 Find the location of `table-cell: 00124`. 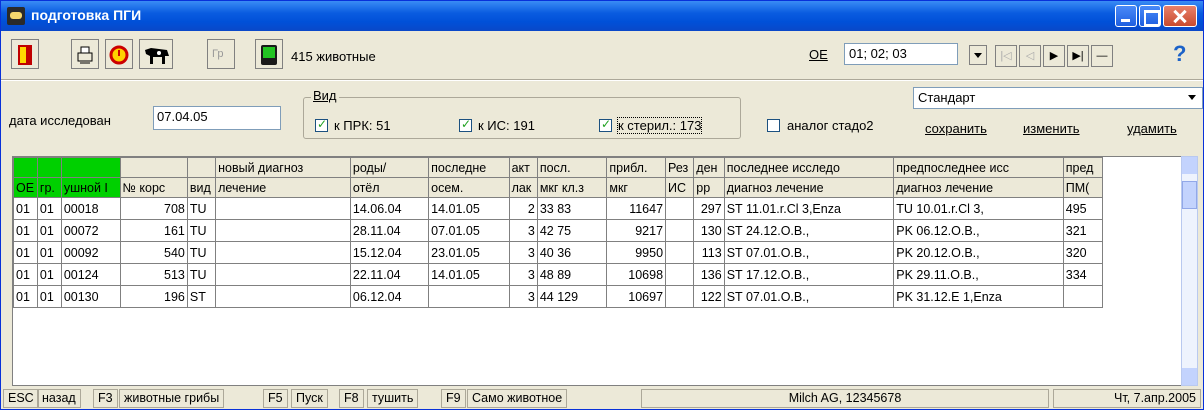

table-cell: 00124 is located at coordinates (90, 274).